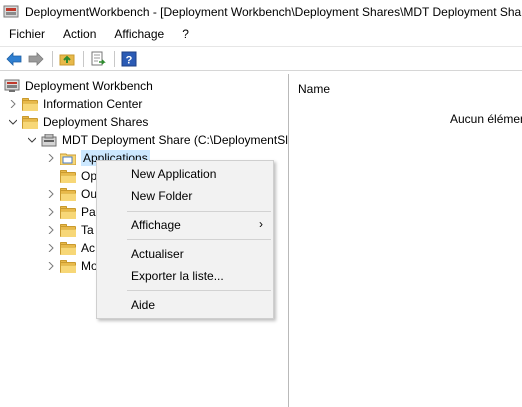 The image size is (522, 407). Describe the element at coordinates (51, 176) in the screenshot. I see `expander-blank` at that location.